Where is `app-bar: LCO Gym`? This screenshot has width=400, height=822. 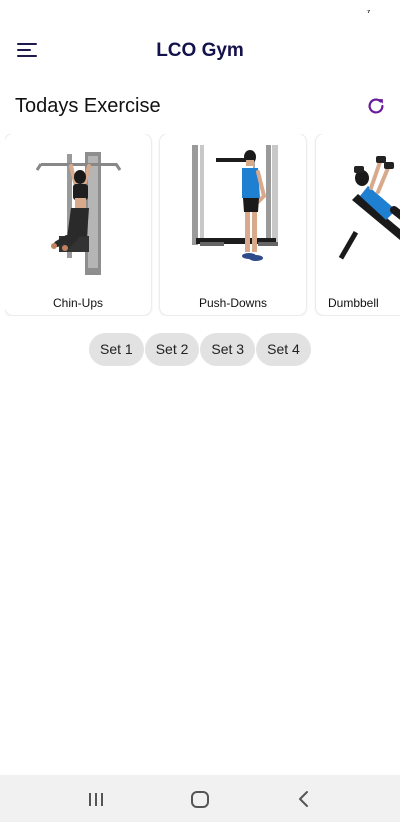 app-bar: LCO Gym is located at coordinates (200, 51).